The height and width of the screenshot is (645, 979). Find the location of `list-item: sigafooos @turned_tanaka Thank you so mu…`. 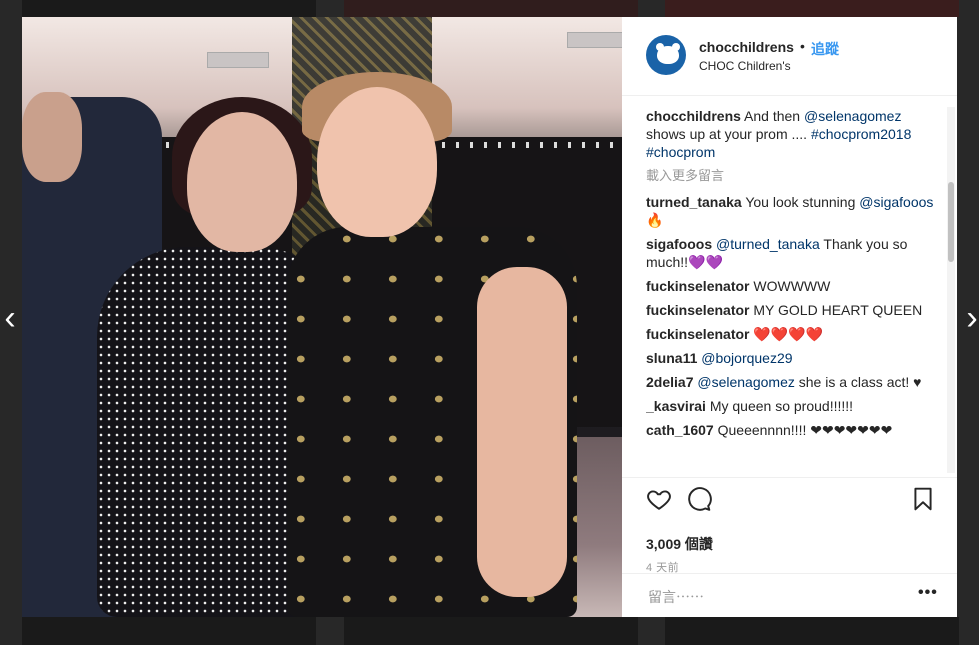

list-item: sigafooos @turned_tanaka Thank you so mu… is located at coordinates (790, 253).